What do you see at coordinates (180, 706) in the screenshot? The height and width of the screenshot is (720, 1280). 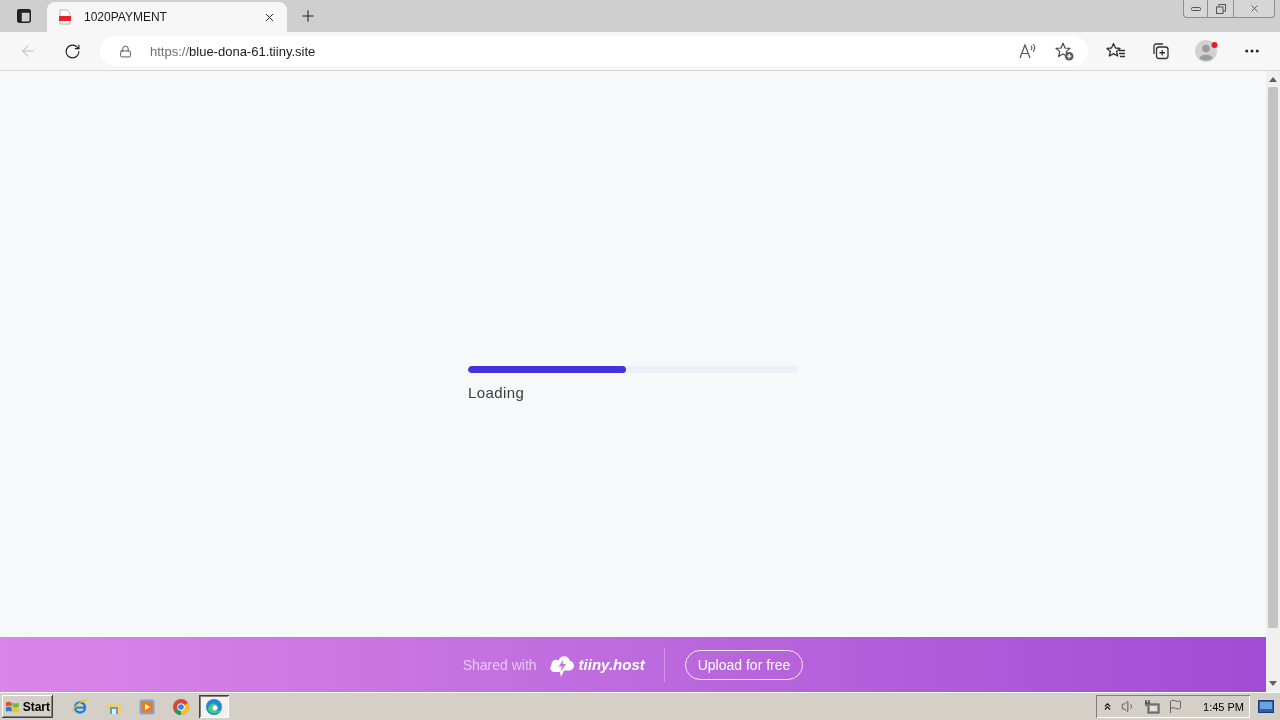 I see `round-browser-icon` at bounding box center [180, 706].